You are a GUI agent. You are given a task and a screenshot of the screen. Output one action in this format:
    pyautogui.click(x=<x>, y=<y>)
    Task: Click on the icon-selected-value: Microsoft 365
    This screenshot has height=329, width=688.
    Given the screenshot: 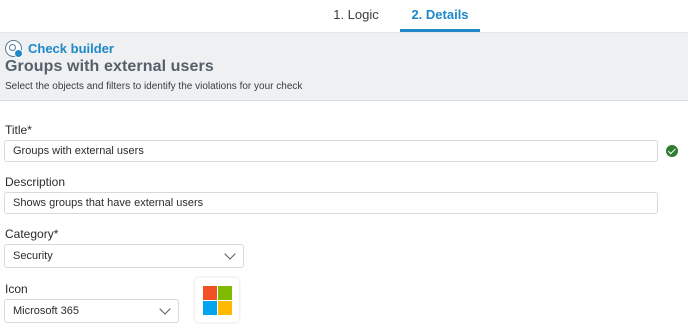 What is the action you would take?
    pyautogui.click(x=46, y=311)
    